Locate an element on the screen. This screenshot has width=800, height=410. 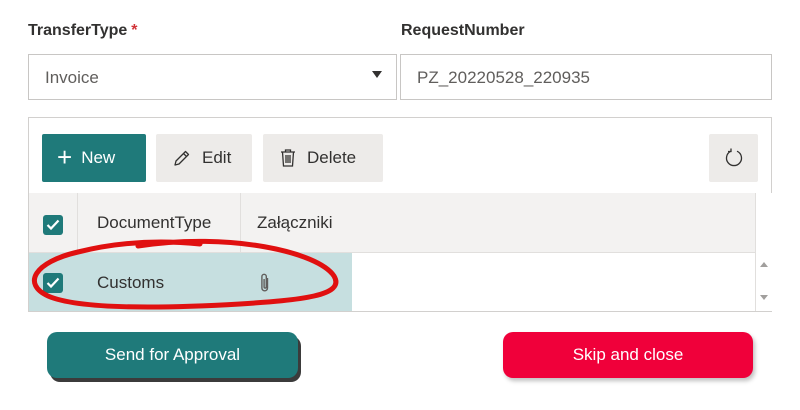
chevron-down-icon is located at coordinates (377, 74).